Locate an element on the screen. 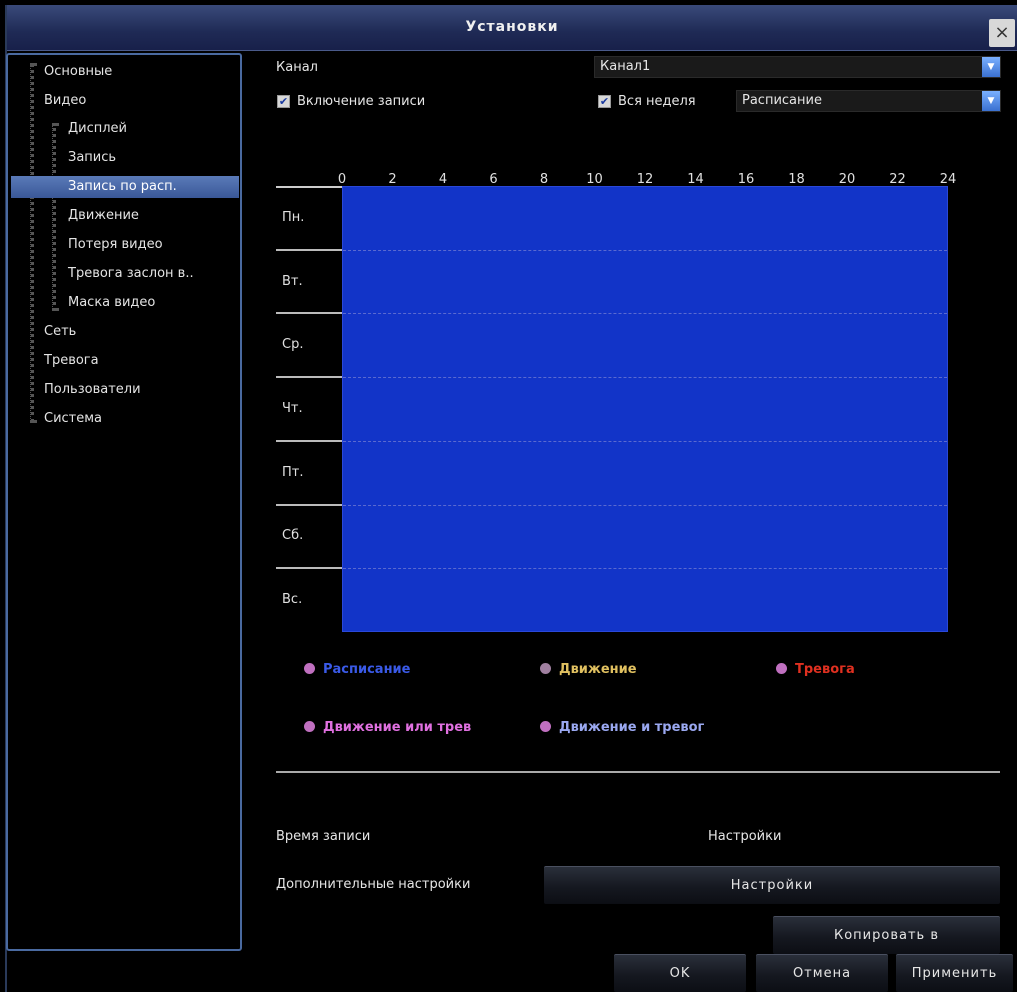 The width and height of the screenshot is (1017, 992). hour-label: 4 is located at coordinates (443, 179).